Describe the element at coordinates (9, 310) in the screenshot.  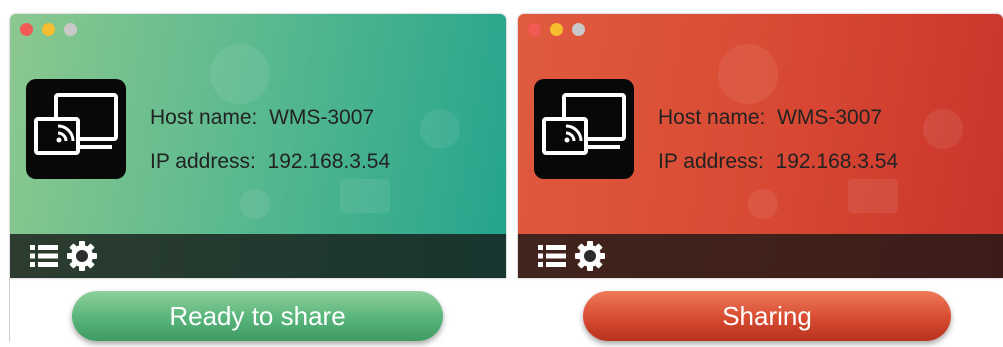
I see `divider` at that location.